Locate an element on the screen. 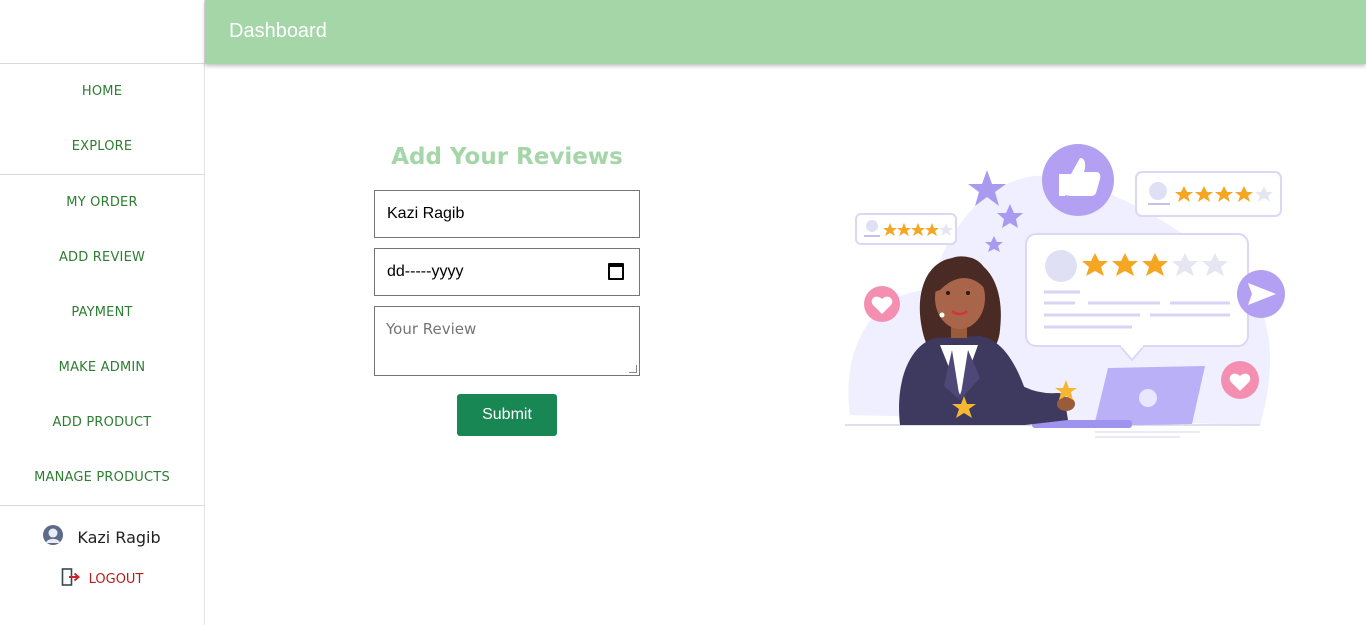 This screenshot has height=625, width=1366. user-name: Kazi Ragib is located at coordinates (119, 537).